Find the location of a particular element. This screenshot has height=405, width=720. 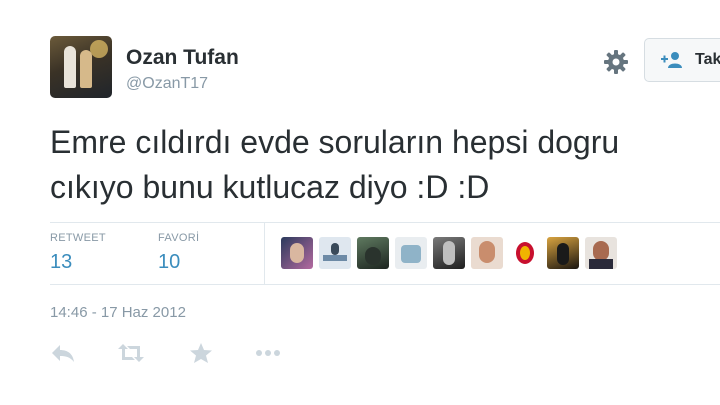

favorite-label: FAVORİ is located at coordinates (178, 238).